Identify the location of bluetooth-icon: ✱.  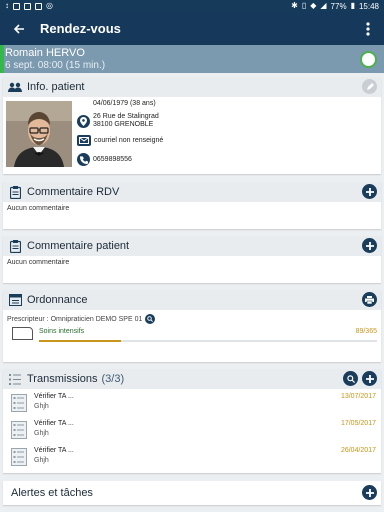
(294, 5).